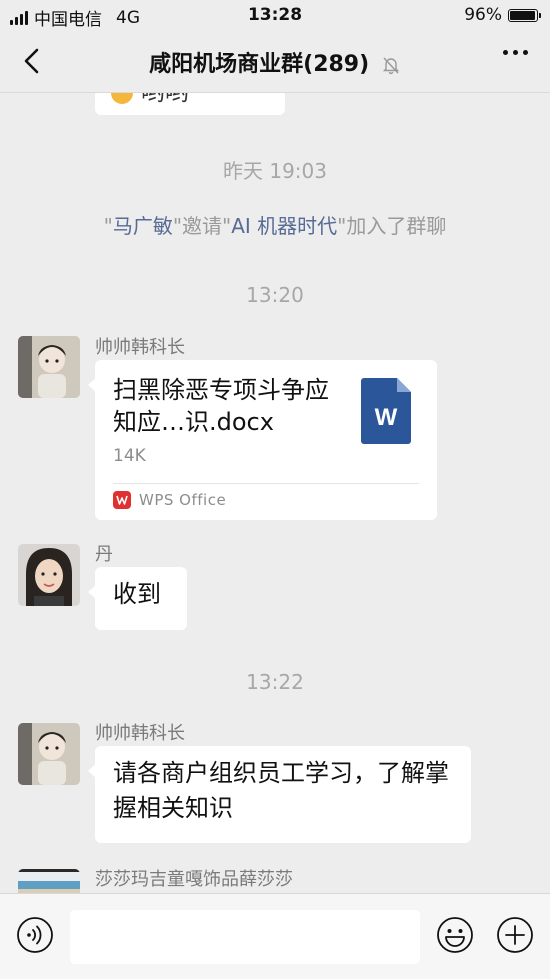 The height and width of the screenshot is (979, 550). I want to click on voice-icon, so click(35, 935).